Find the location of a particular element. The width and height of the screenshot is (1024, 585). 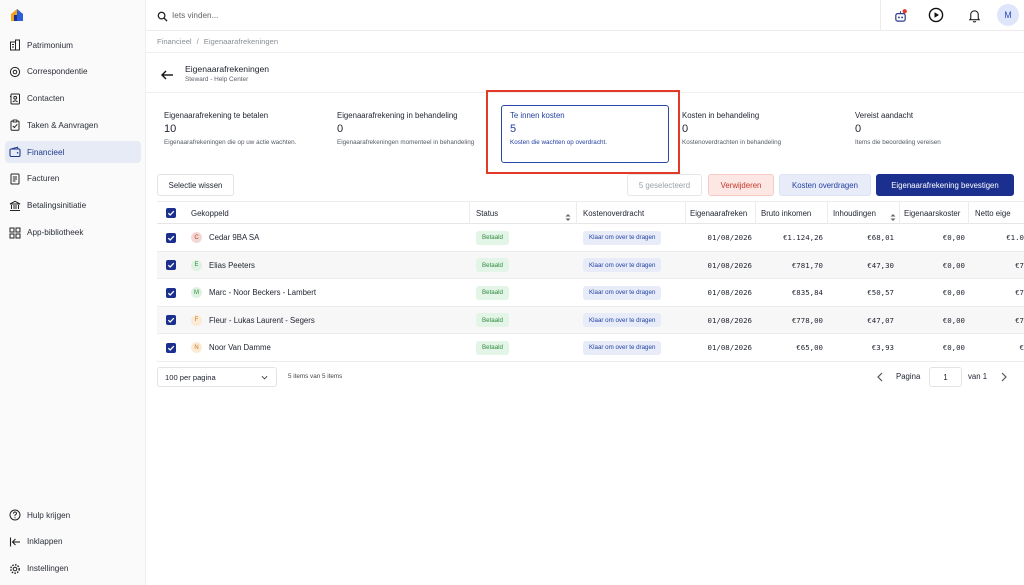

initial-avatar: F is located at coordinates (196, 320).